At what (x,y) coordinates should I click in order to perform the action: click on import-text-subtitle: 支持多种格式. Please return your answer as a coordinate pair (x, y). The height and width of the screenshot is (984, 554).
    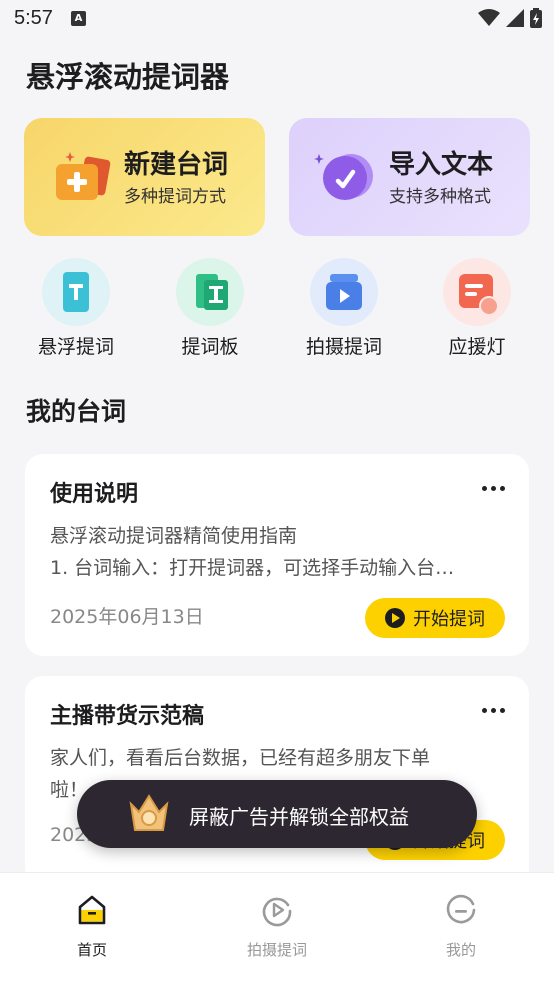
    Looking at the image, I should click on (440, 197).